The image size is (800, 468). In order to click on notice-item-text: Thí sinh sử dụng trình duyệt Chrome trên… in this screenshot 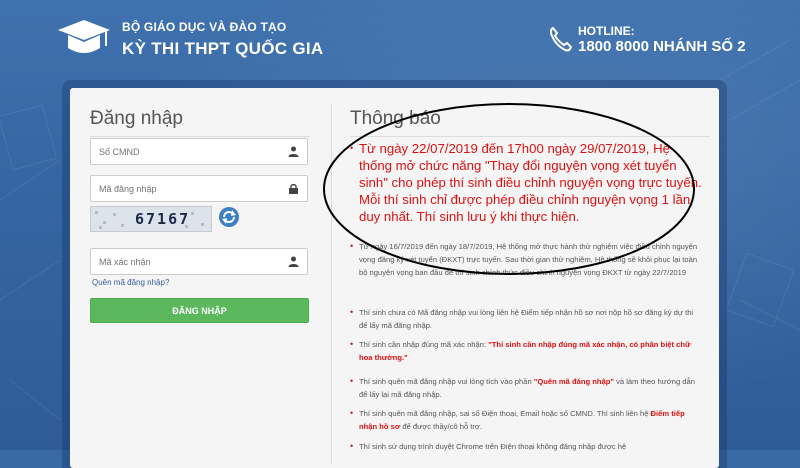, I will do `click(493, 446)`.